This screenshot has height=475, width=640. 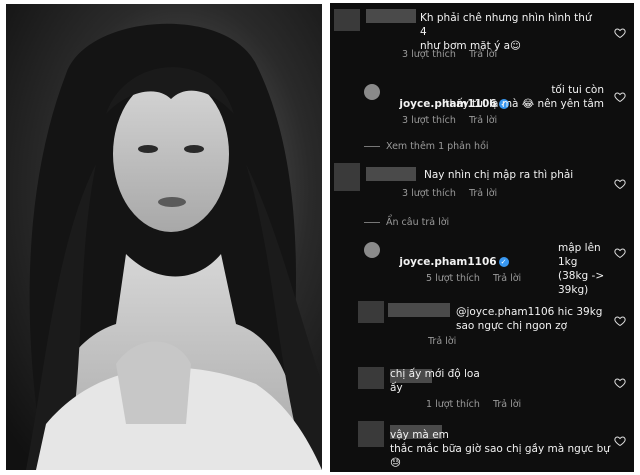 I want to click on comment-text: tối tui còn thấy tui lạ mà 😂 nên yên tâm, so click(x=524, y=97).